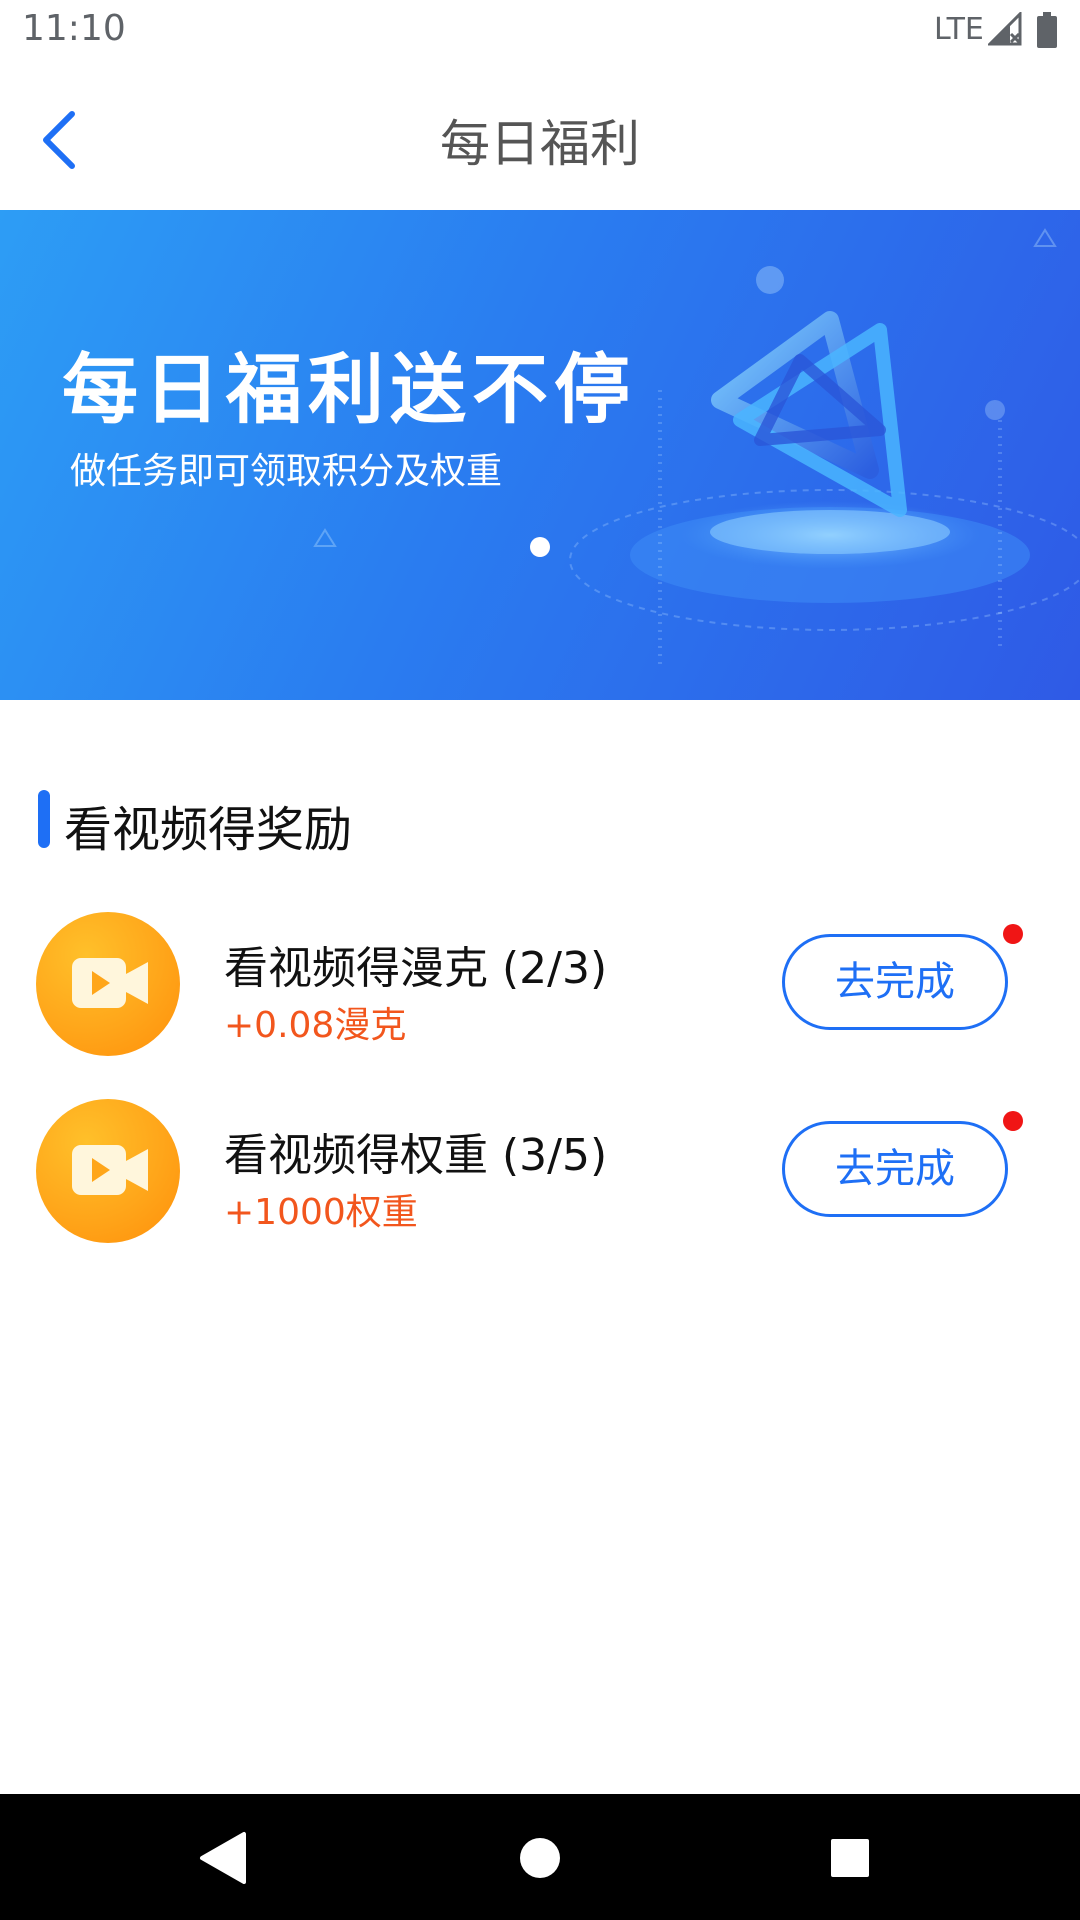 Image resolution: width=1080 pixels, height=1920 pixels. I want to click on back-button, so click(62, 140).